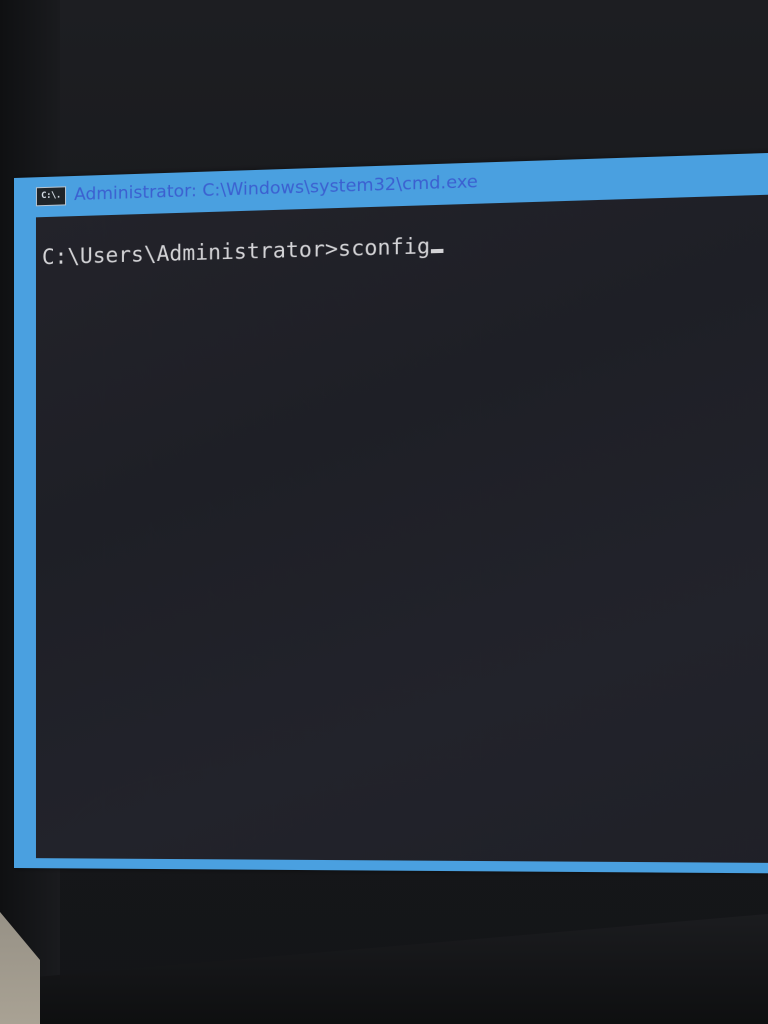 The image size is (768, 1024). I want to click on cmd-console-icon: C:\., so click(51, 195).